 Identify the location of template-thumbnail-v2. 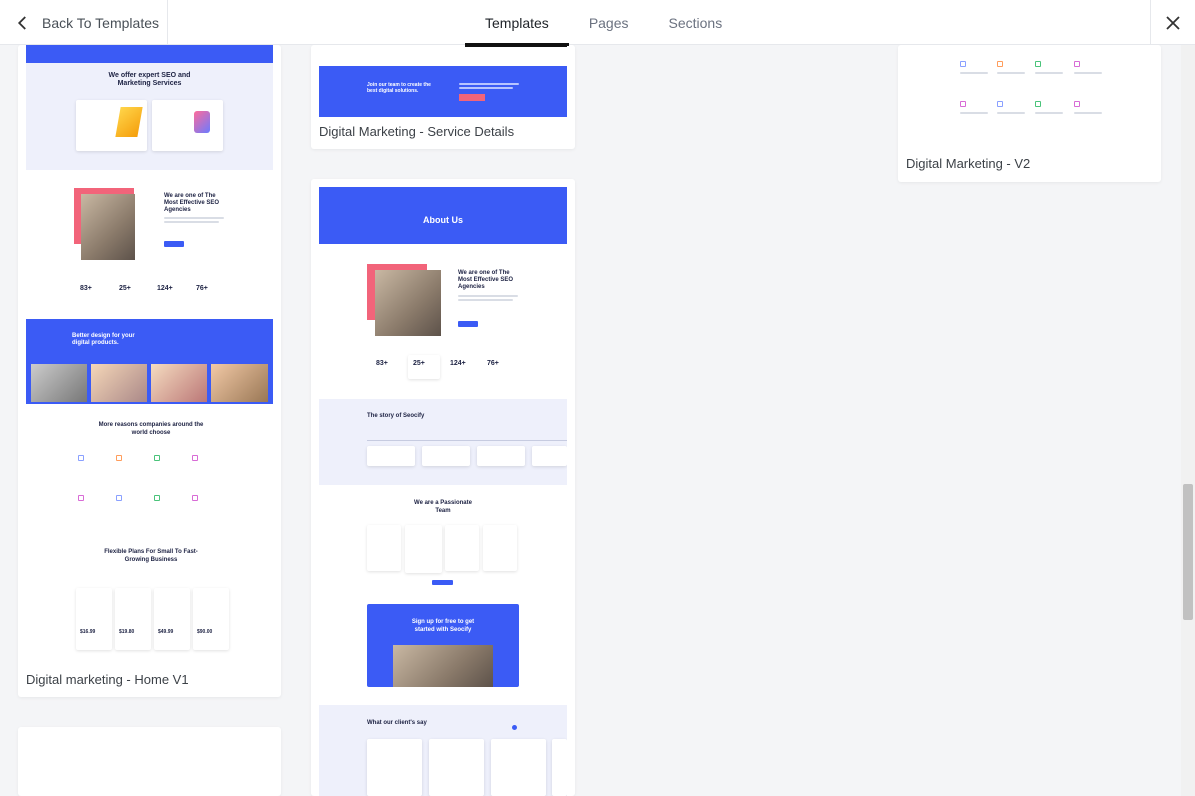
(1029, 95).